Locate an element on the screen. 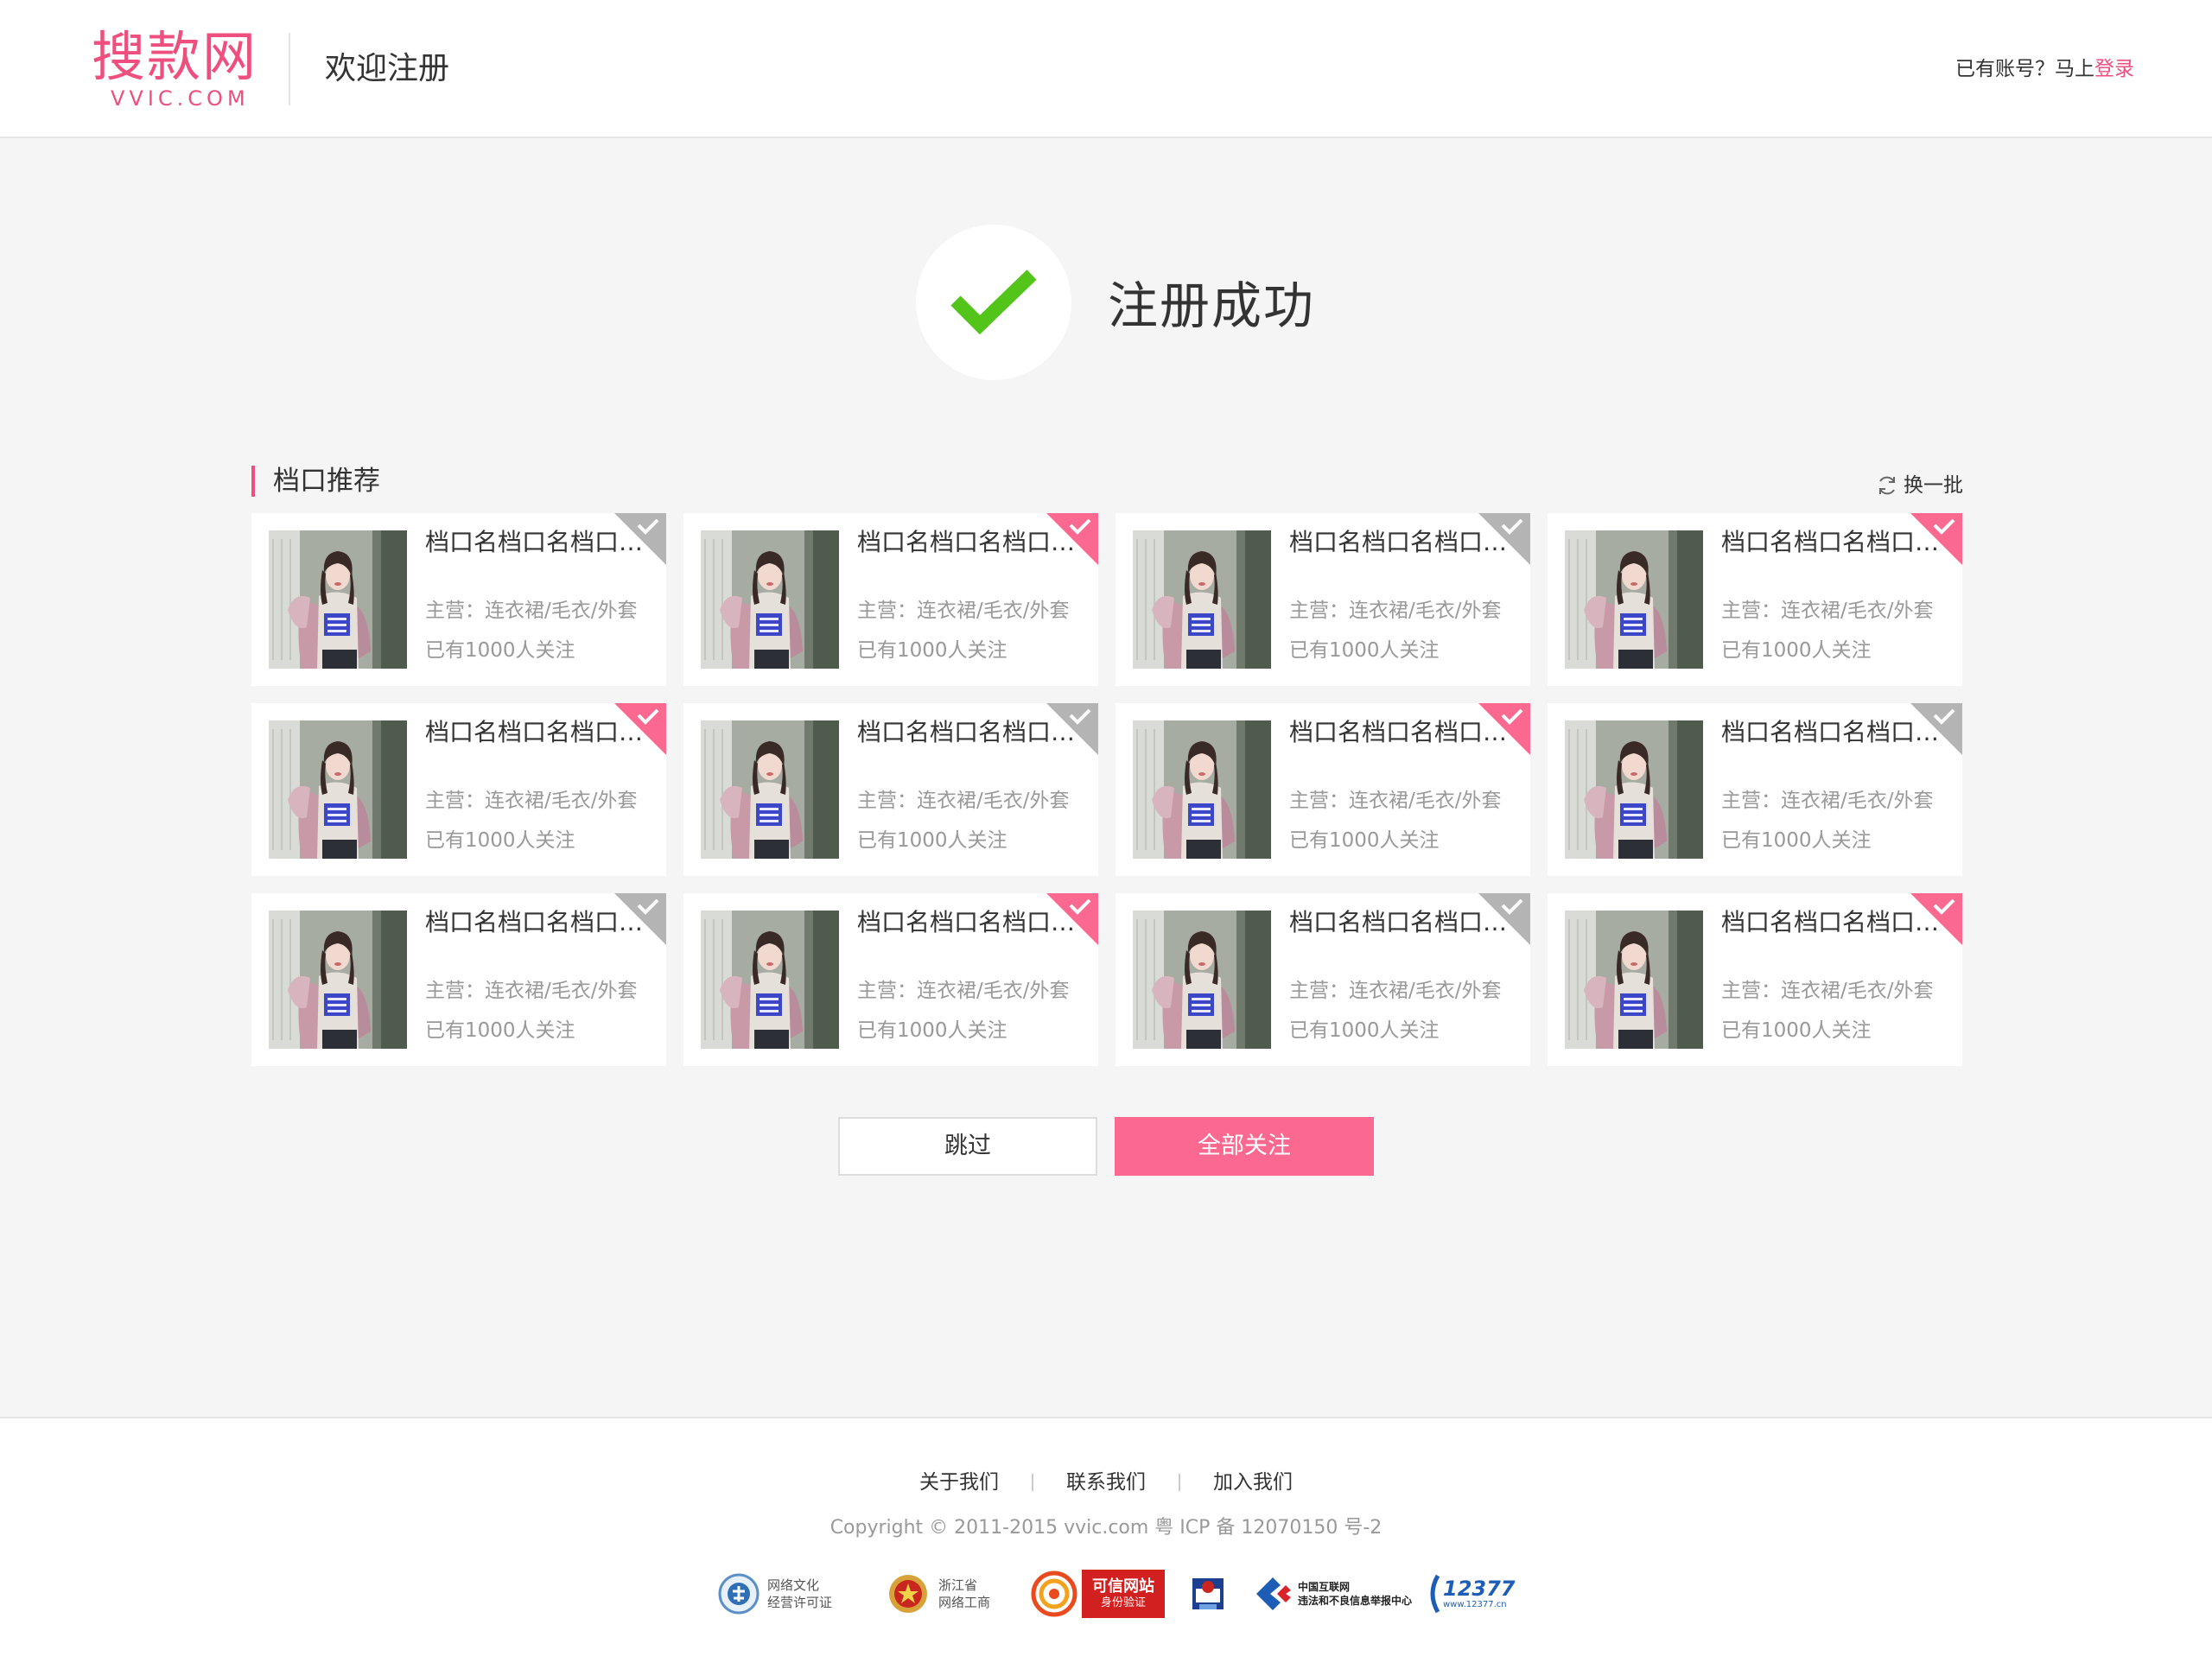 The image size is (2212, 1669). page-title: 欢迎注册 is located at coordinates (387, 68).